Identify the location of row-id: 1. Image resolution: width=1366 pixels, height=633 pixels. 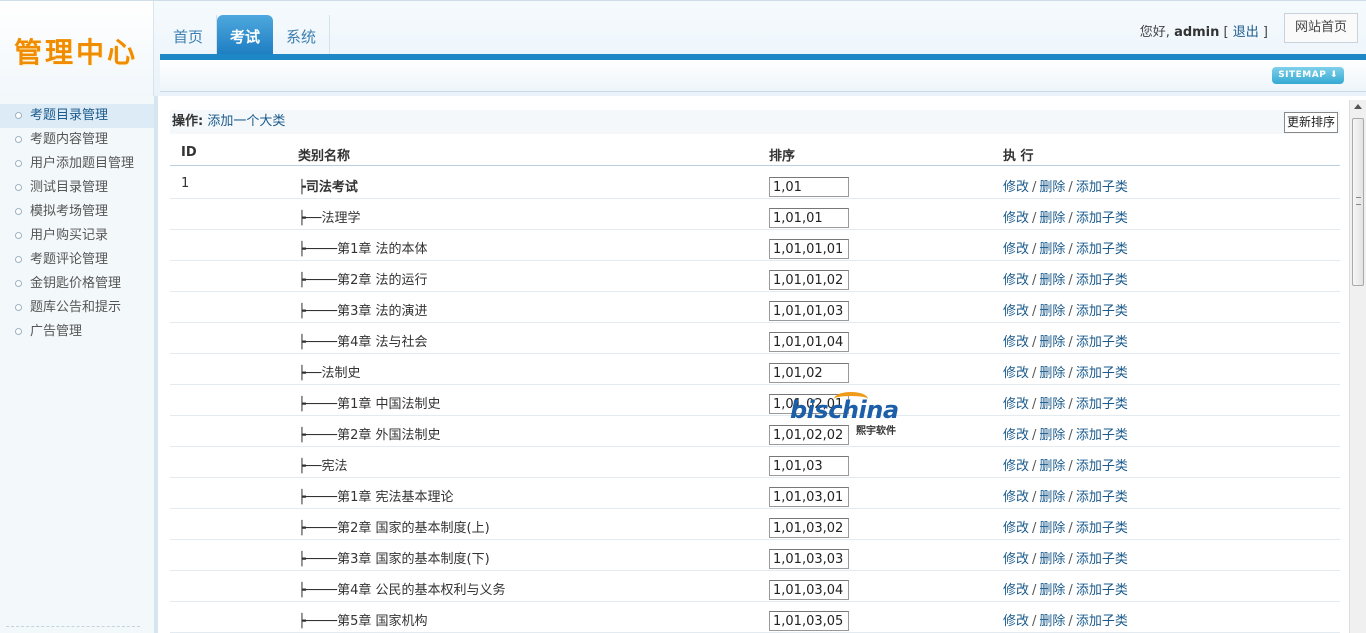
(185, 183).